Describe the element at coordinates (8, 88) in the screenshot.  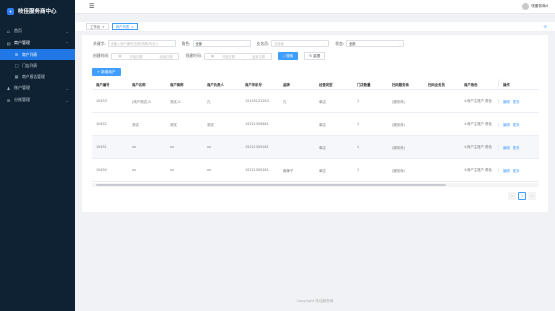
I see `user-icon: ♟` at that location.